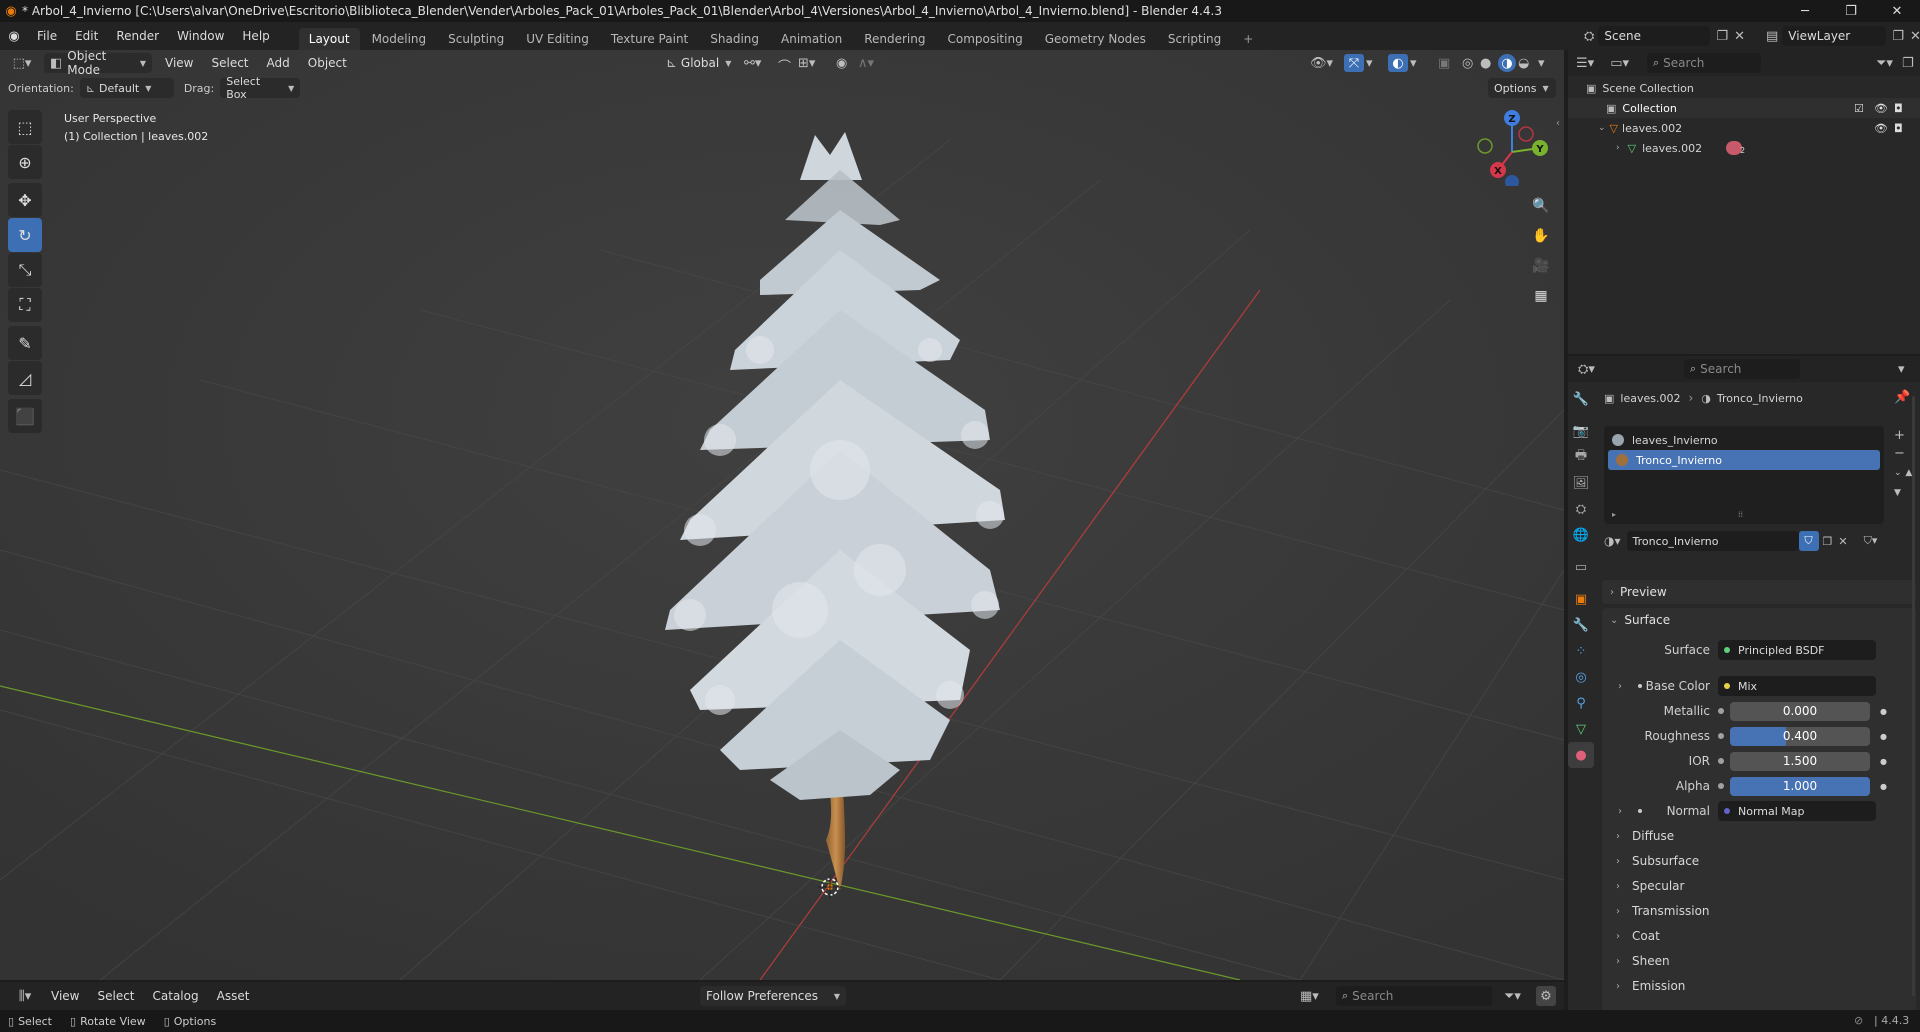  I want to click on perspective-toggle-icon: ▦, so click(1541, 296).